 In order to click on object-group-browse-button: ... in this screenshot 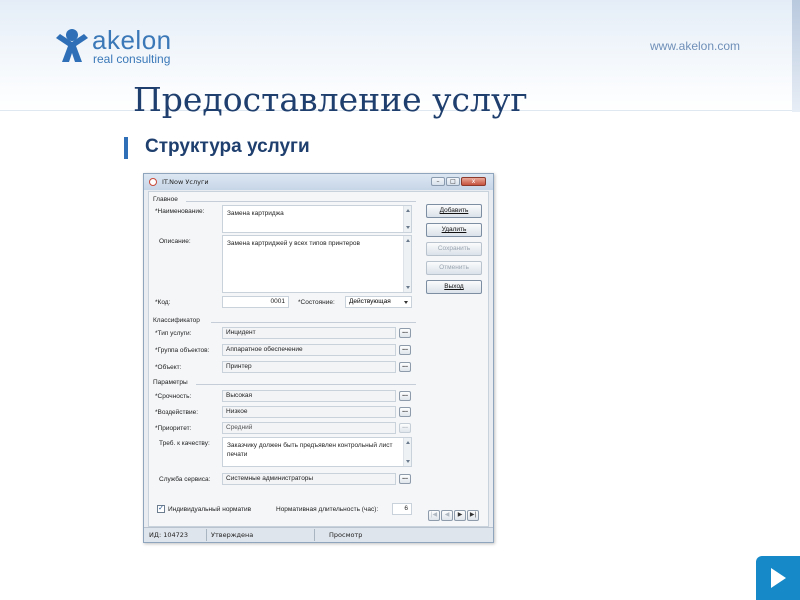, I will do `click(405, 350)`.